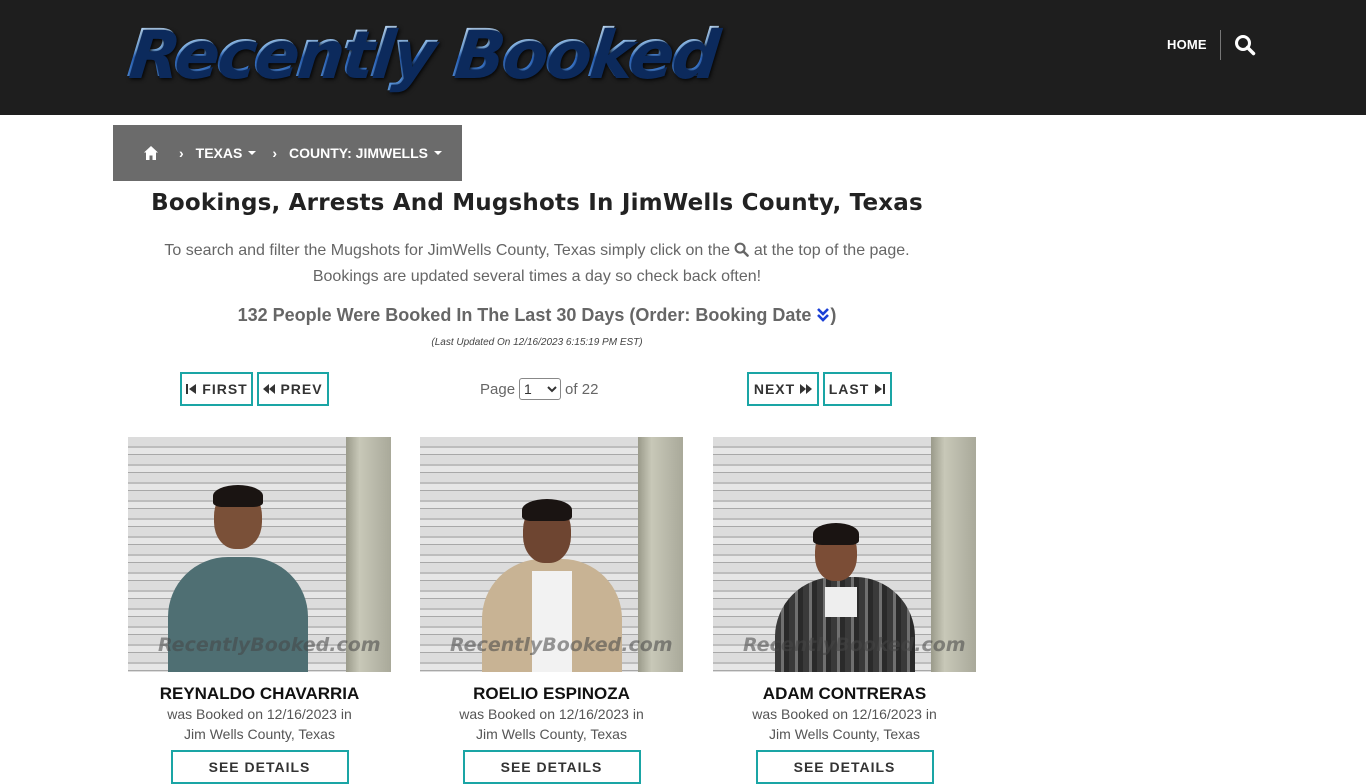 The image size is (1366, 784). I want to click on nav-divider, so click(1220, 45).